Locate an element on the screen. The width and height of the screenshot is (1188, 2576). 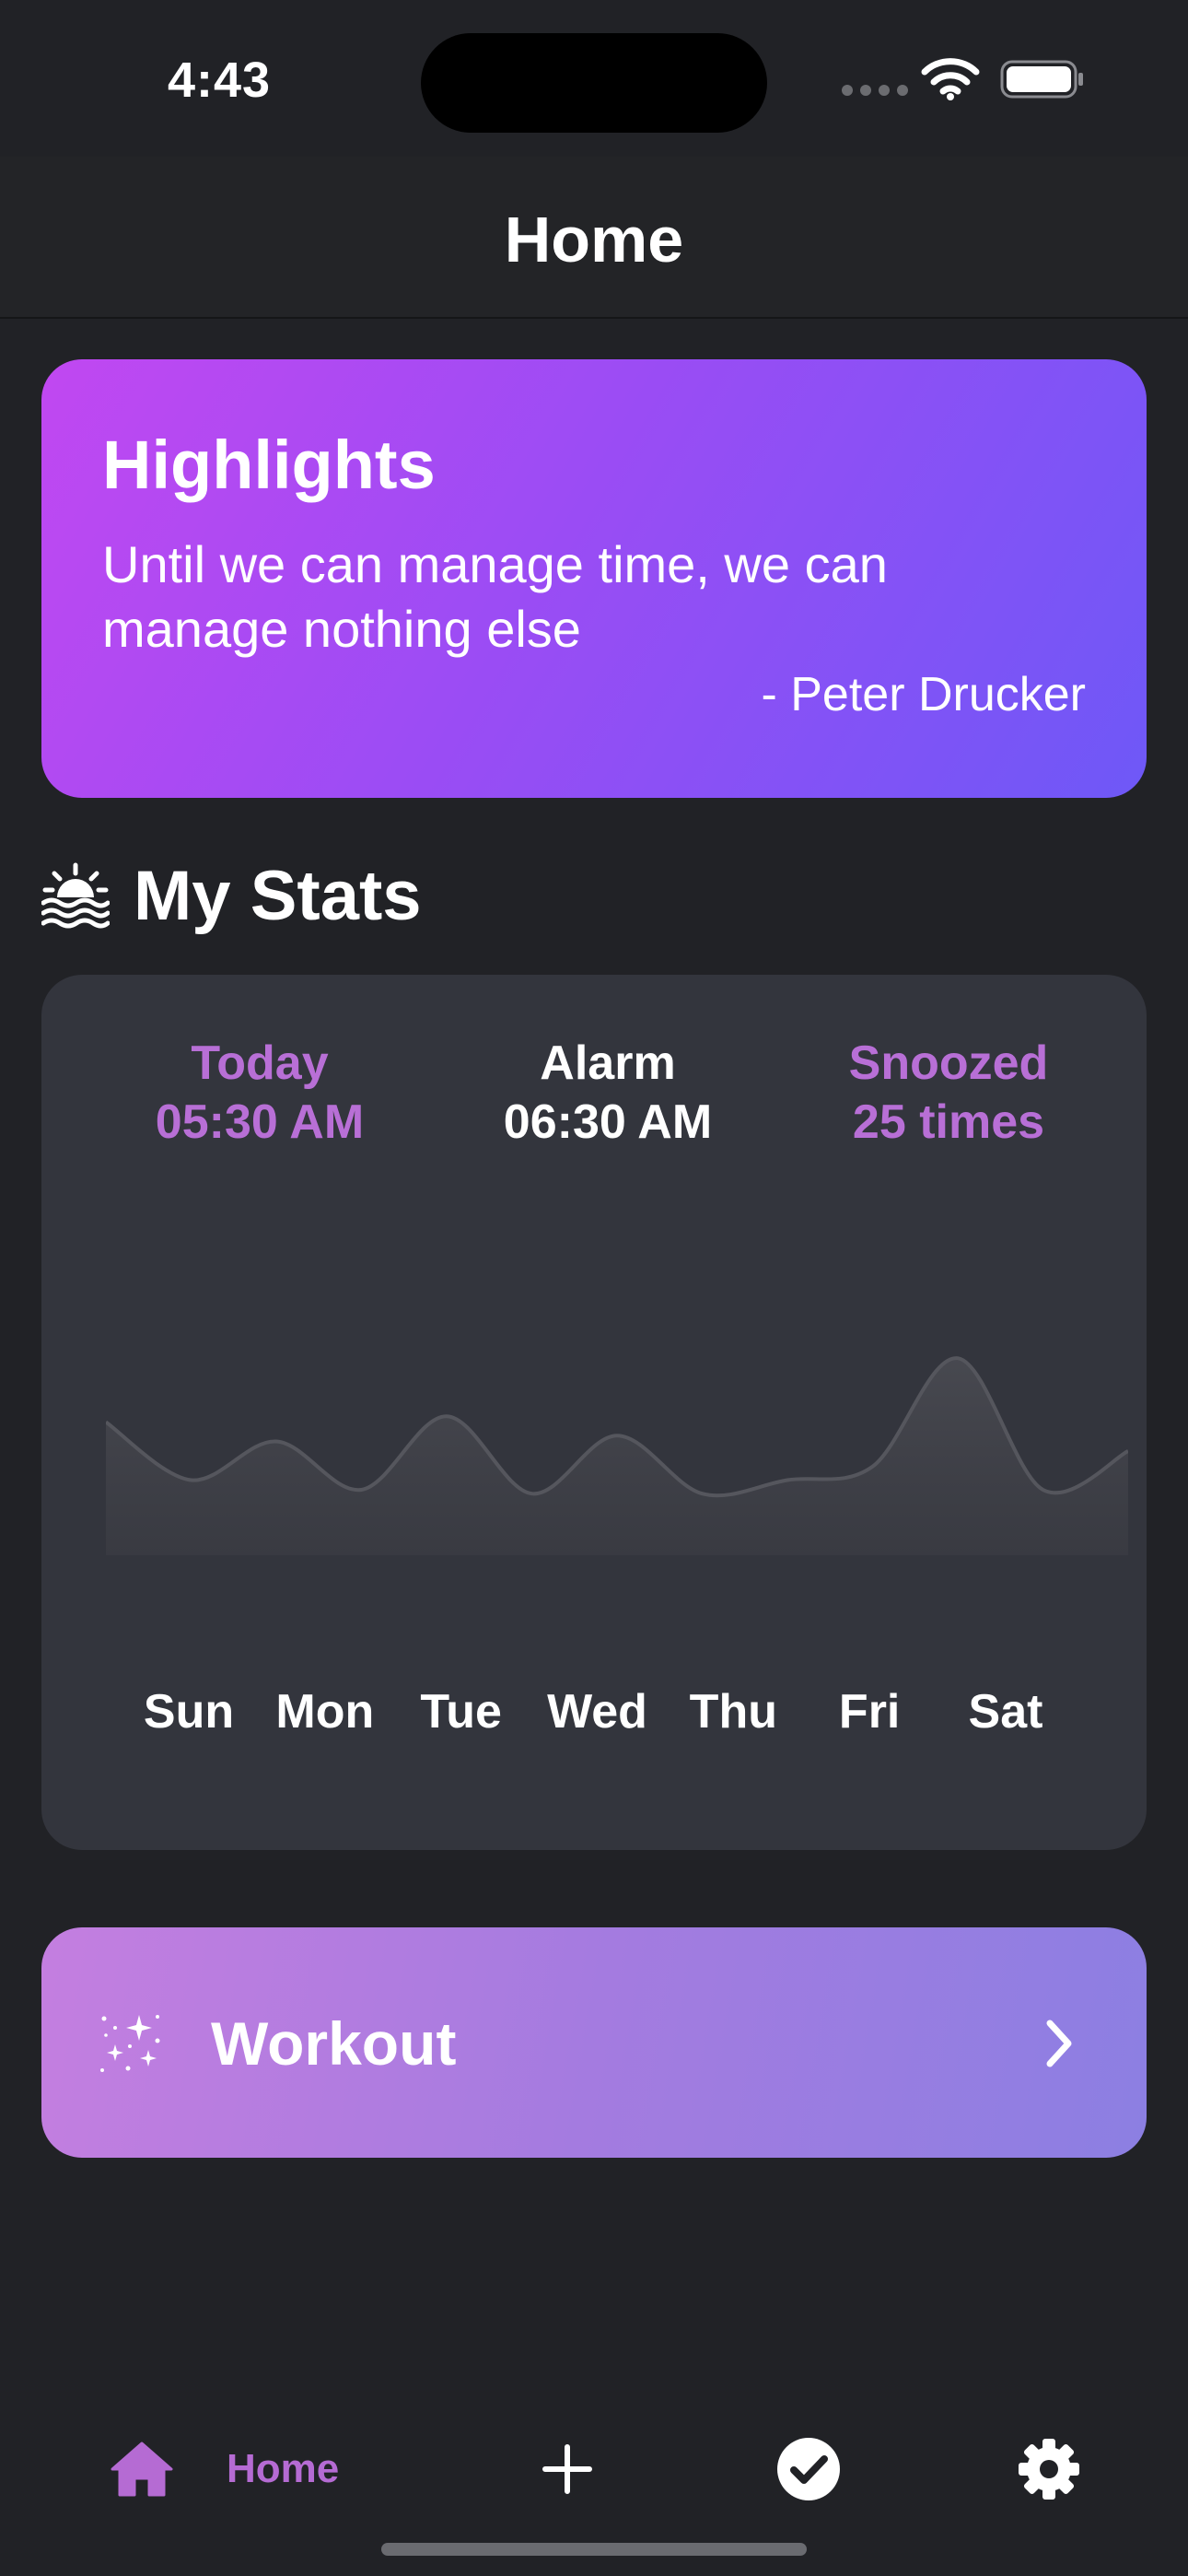
tab-add is located at coordinates (567, 2469).